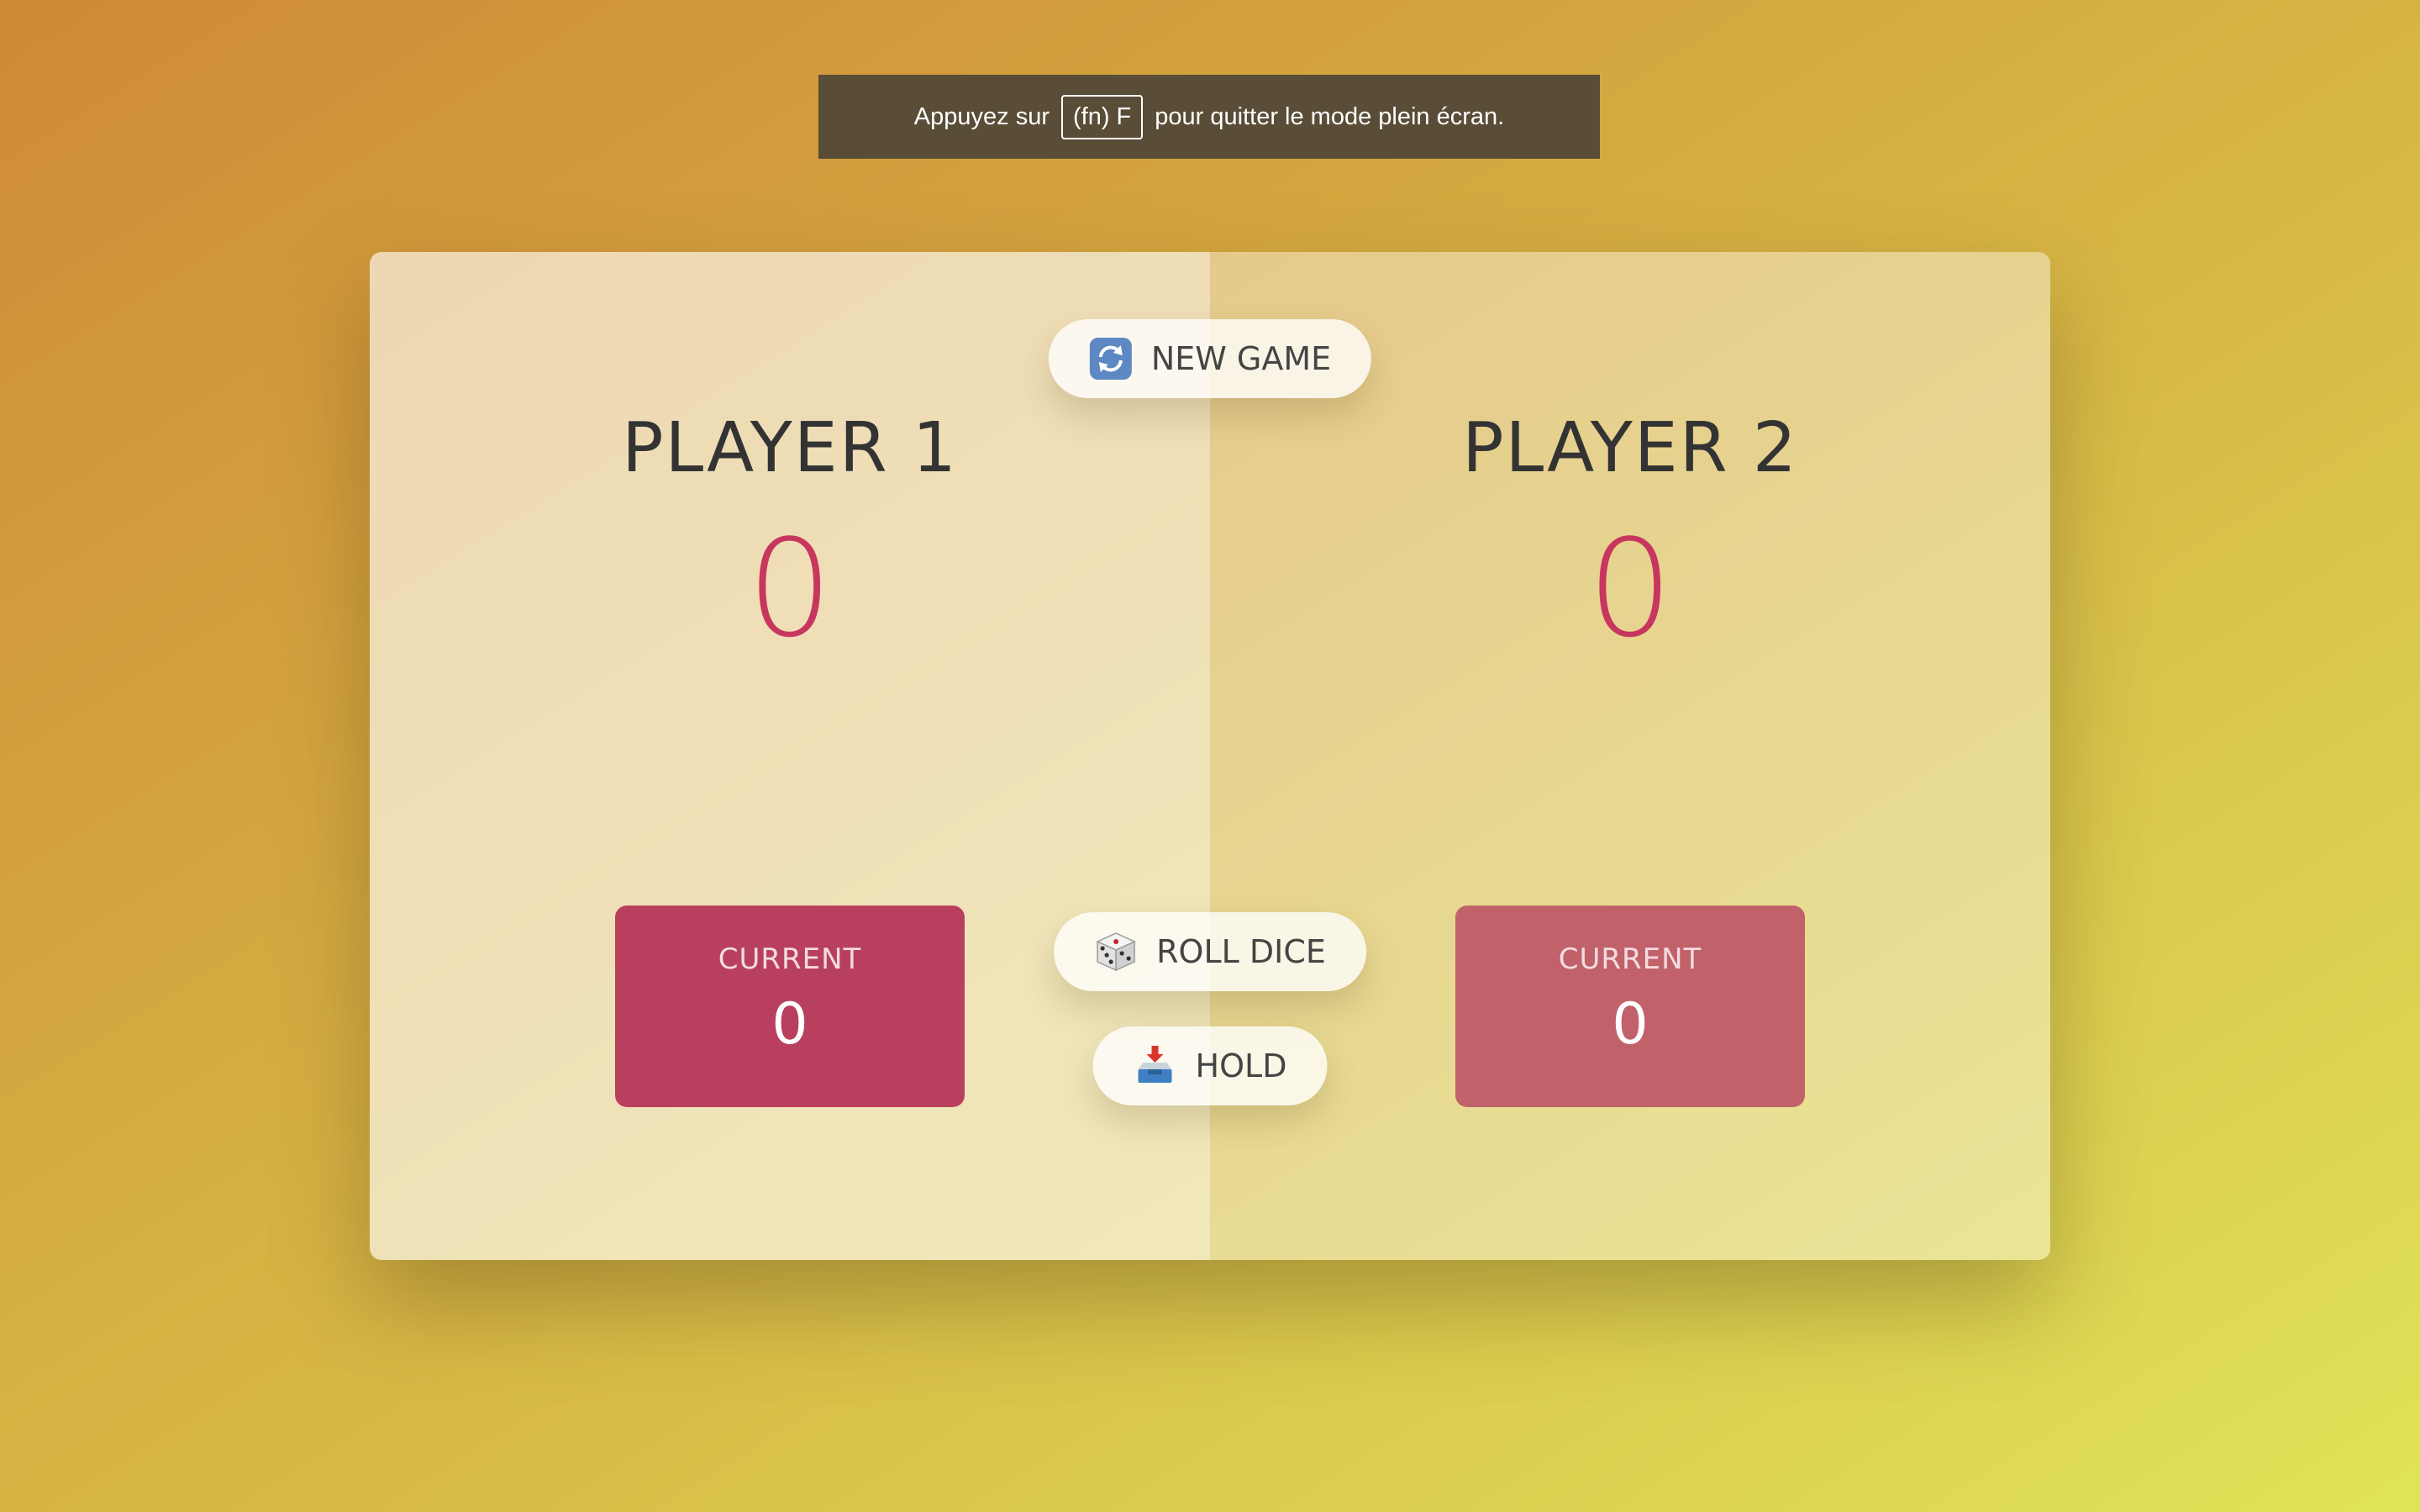 The height and width of the screenshot is (1512, 2420). Describe the element at coordinates (790, 959) in the screenshot. I see `player-1-current-label: CURRENT` at that location.